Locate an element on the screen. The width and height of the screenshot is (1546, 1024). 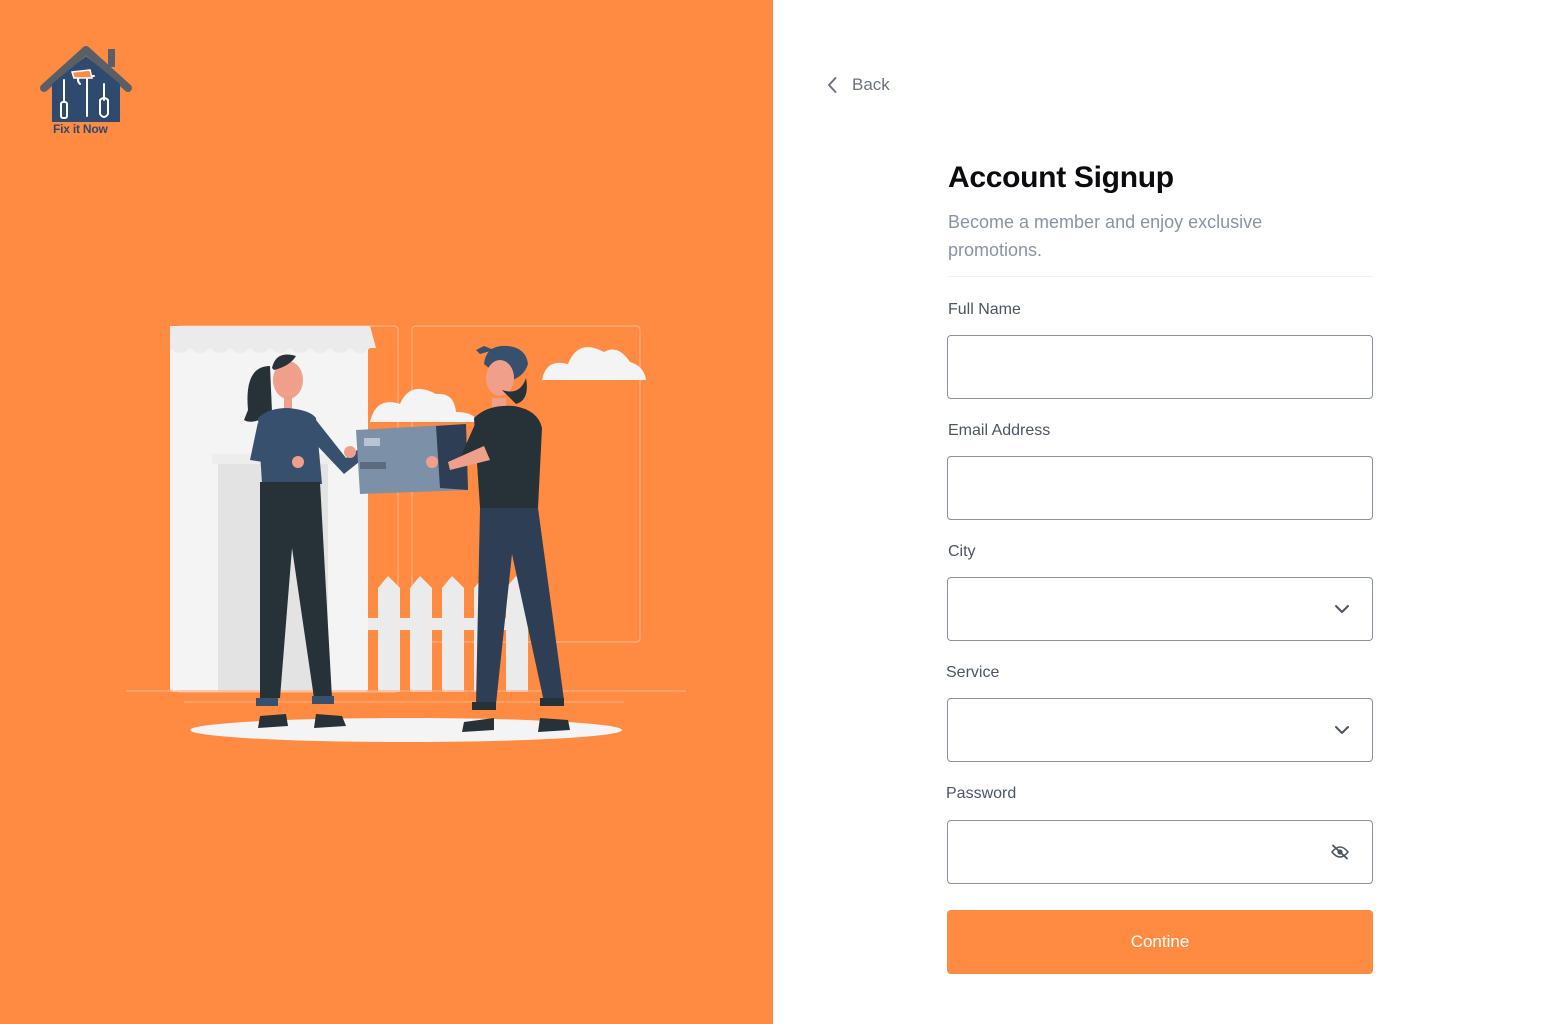
service-label: Service is located at coordinates (973, 672).